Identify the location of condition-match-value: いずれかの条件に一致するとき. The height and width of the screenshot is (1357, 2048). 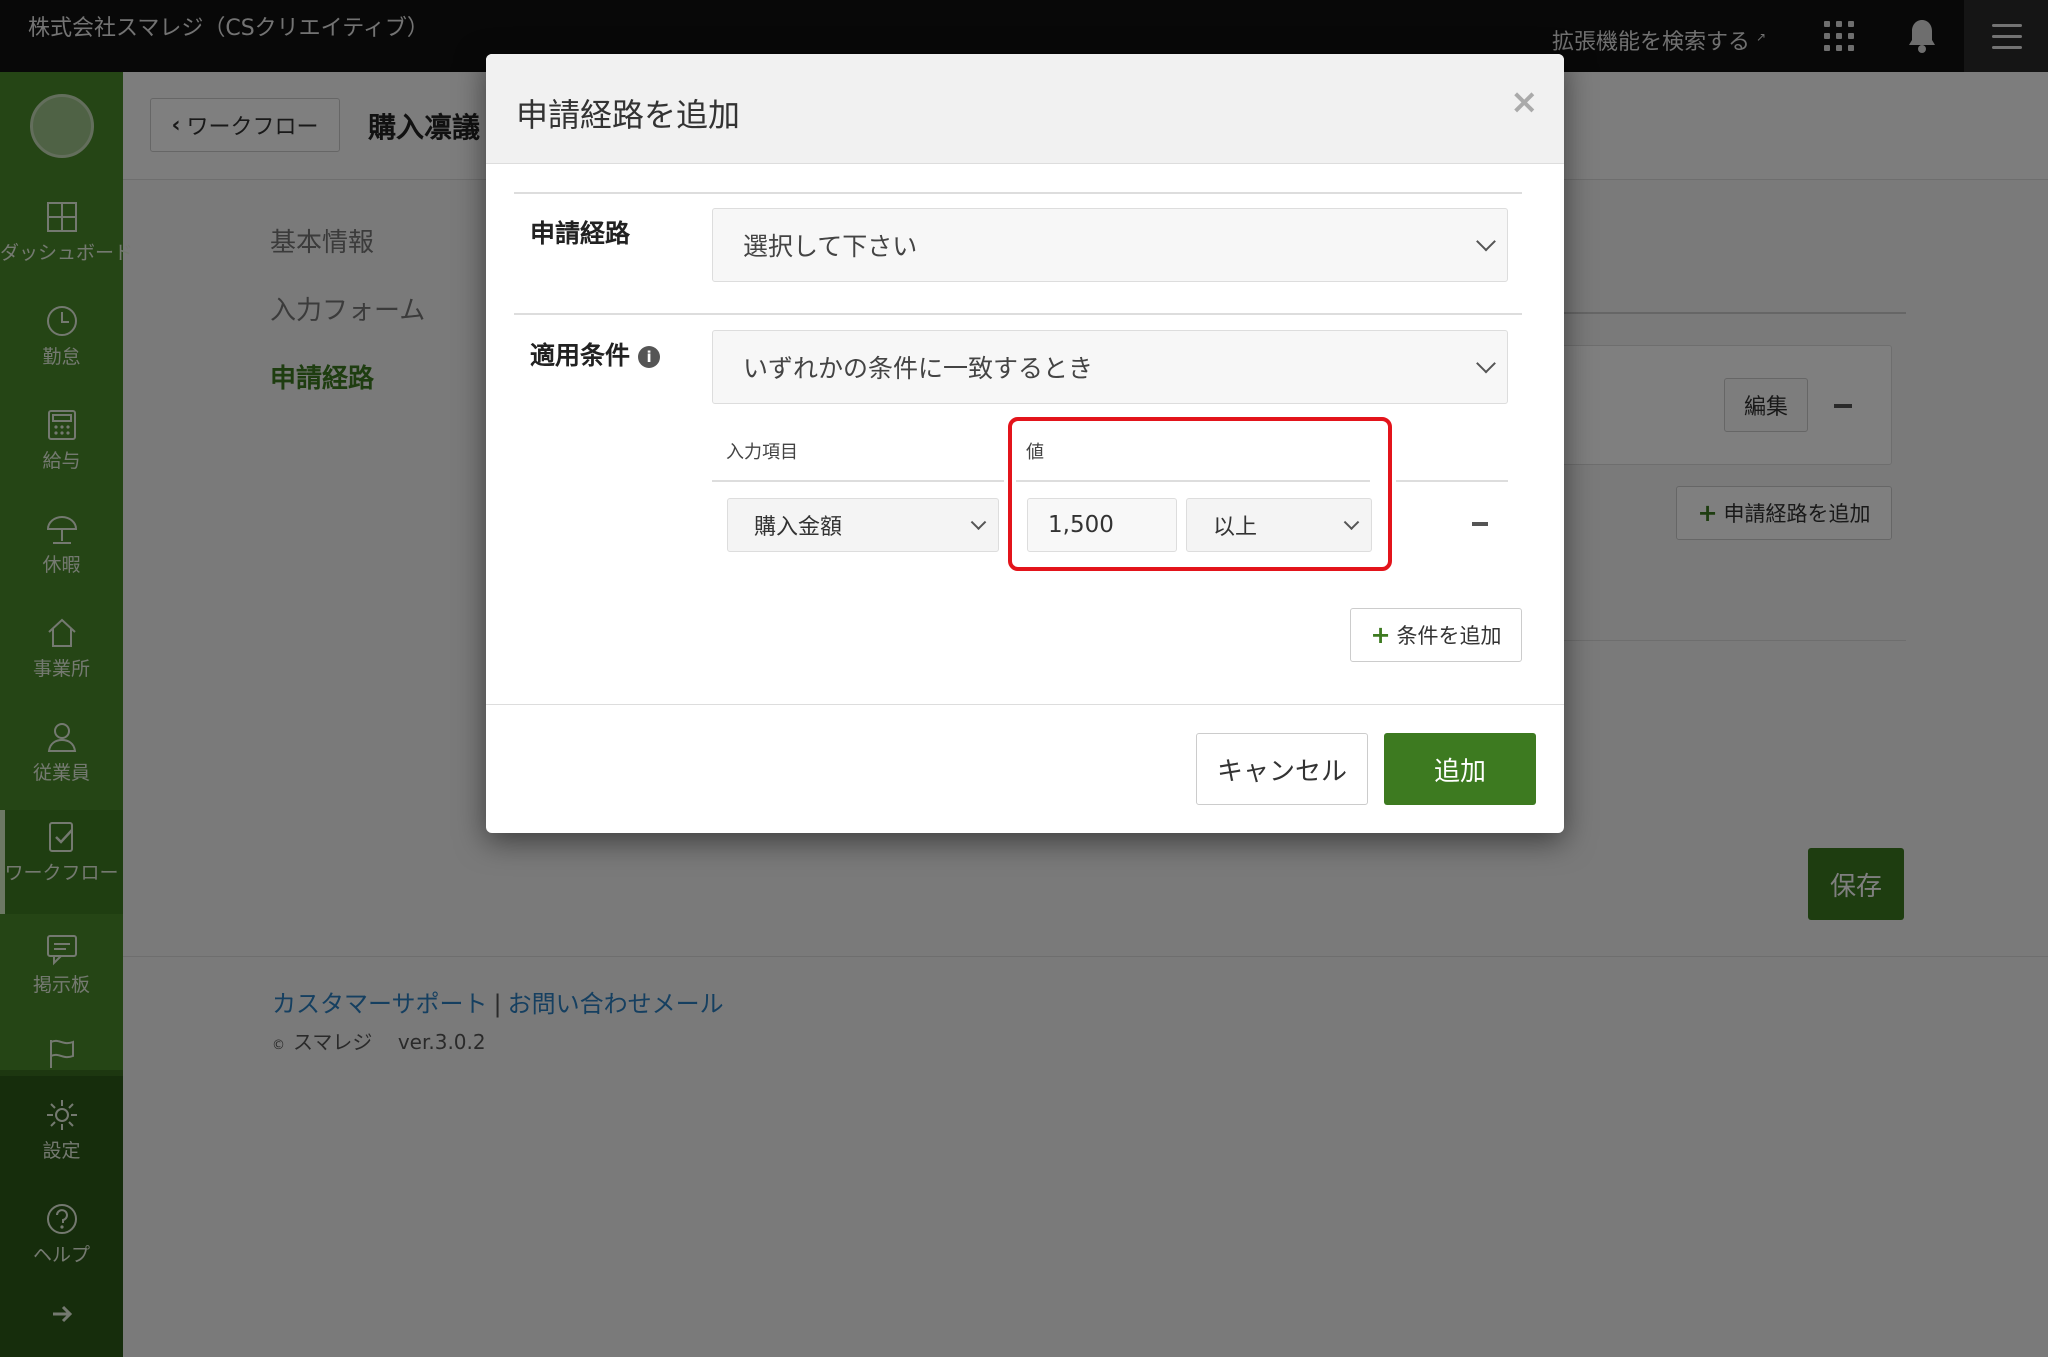
(918, 368).